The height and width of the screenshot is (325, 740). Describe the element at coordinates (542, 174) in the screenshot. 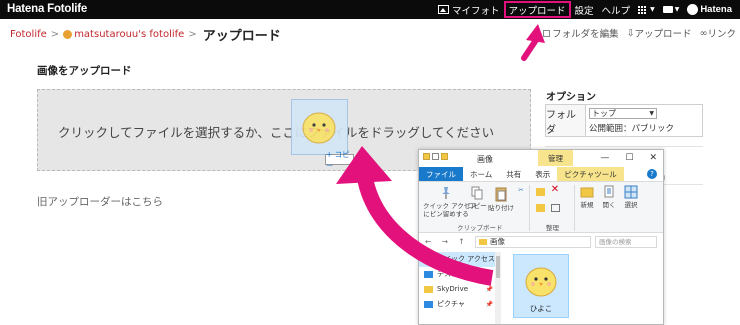

I see `tab-view: 表示` at that location.